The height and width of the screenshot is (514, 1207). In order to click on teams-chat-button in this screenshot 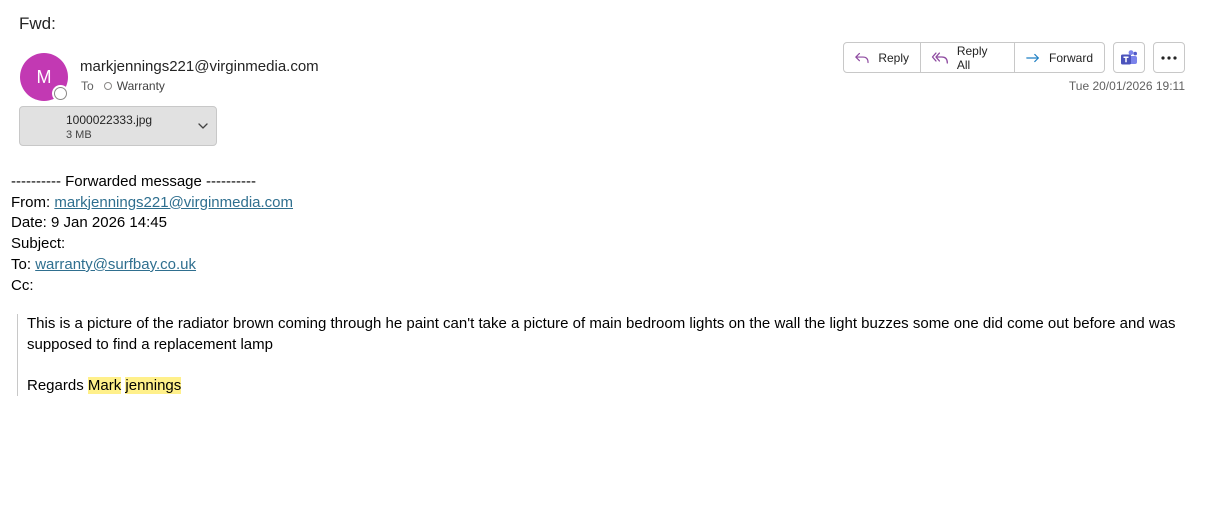, I will do `click(1129, 57)`.